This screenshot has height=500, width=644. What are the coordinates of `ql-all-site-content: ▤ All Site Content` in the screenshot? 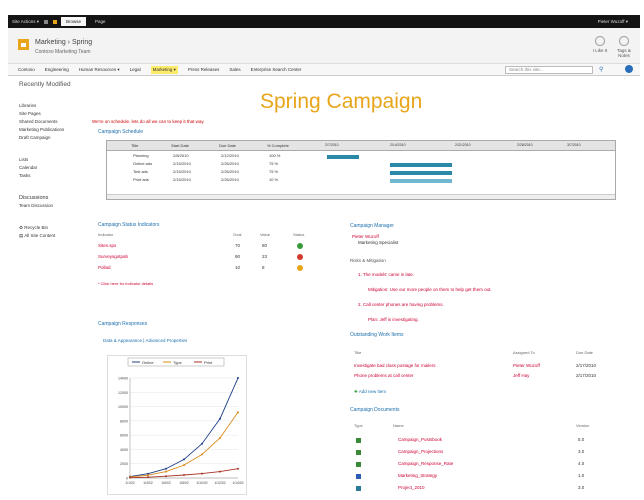 It's located at (52, 236).